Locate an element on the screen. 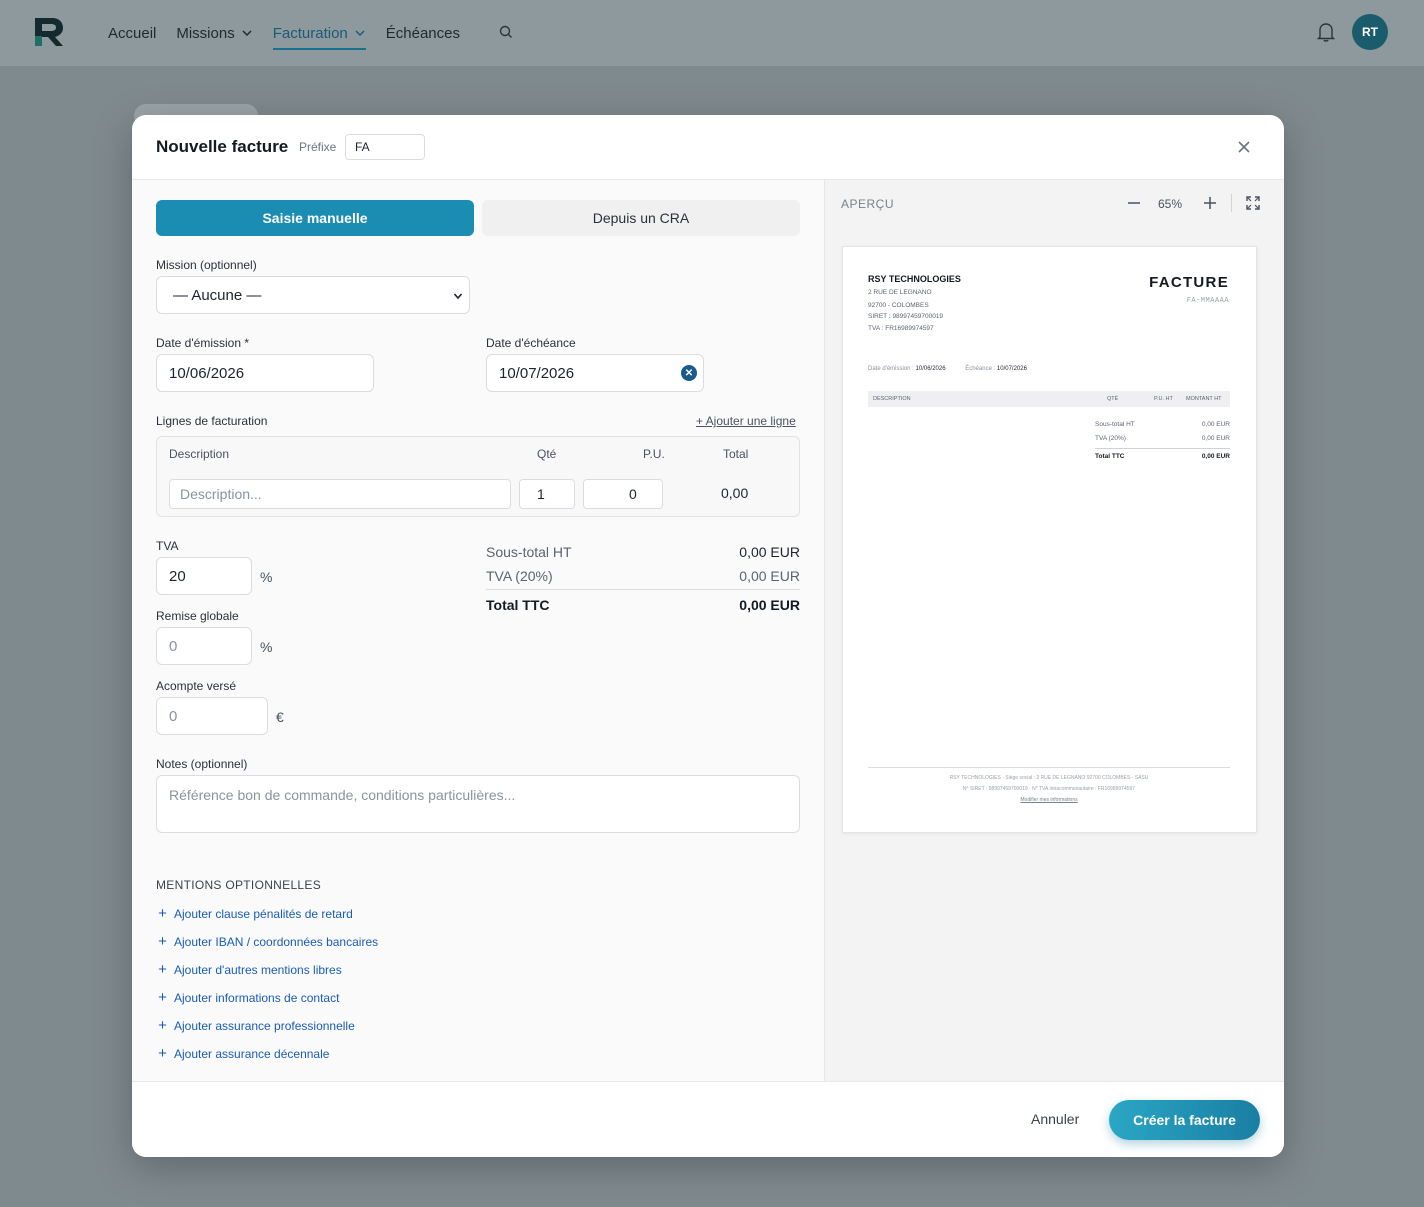  notes-label: Notes (optionnel) is located at coordinates (202, 764).